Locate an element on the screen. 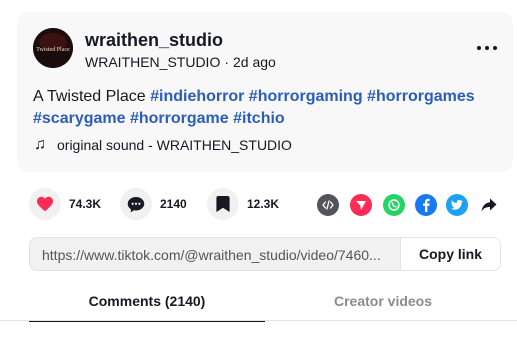 This screenshot has width=517, height=340. facebook-glyph is located at coordinates (426, 205).